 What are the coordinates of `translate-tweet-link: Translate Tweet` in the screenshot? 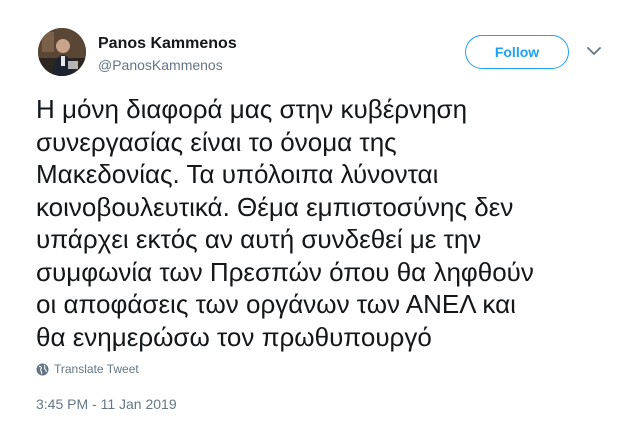 It's located at (87, 369).